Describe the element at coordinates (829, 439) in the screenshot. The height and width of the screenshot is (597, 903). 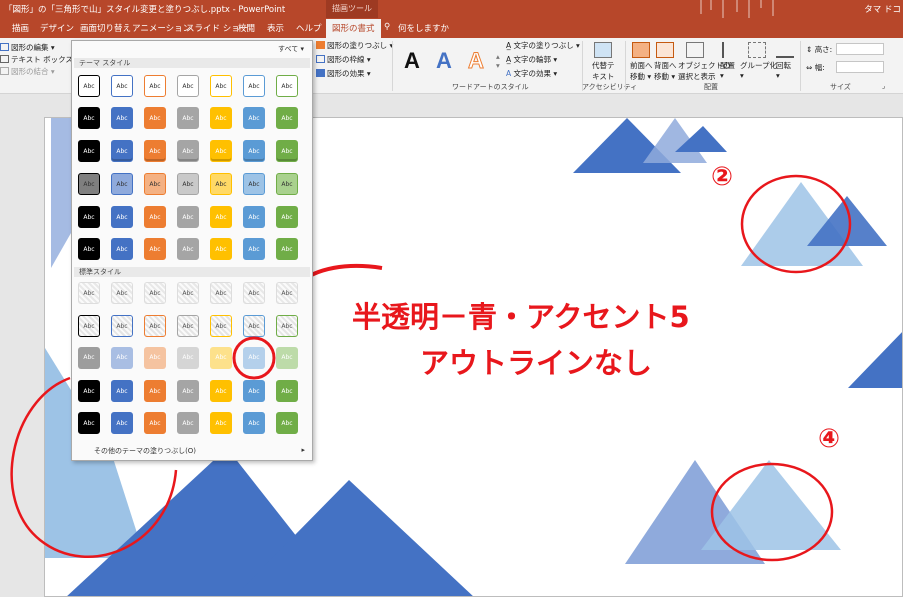
I see `annotation-number-4: ④` at that location.